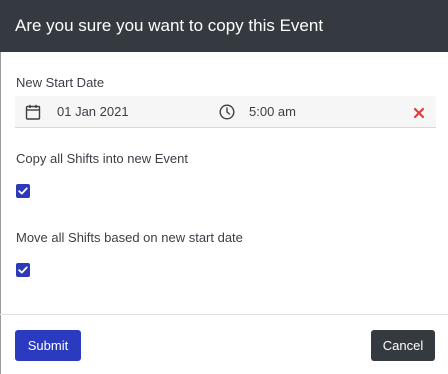 The height and width of the screenshot is (374, 448). Describe the element at coordinates (102, 158) in the screenshot. I see `copy-shifts-label: Copy all Shifts into new Event` at that location.